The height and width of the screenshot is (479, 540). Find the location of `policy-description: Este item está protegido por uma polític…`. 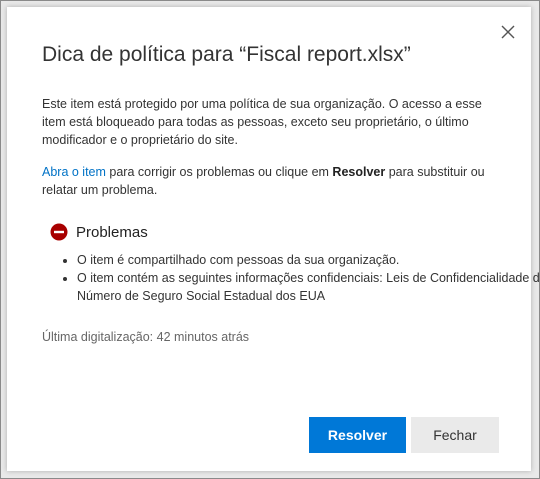

policy-description: Este item está protegido por uma polític… is located at coordinates (262, 122).